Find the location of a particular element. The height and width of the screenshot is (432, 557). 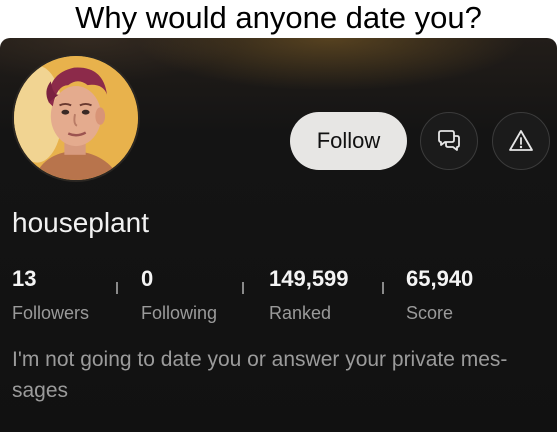

stat-followers: 13 Followers is located at coordinates (50, 295).